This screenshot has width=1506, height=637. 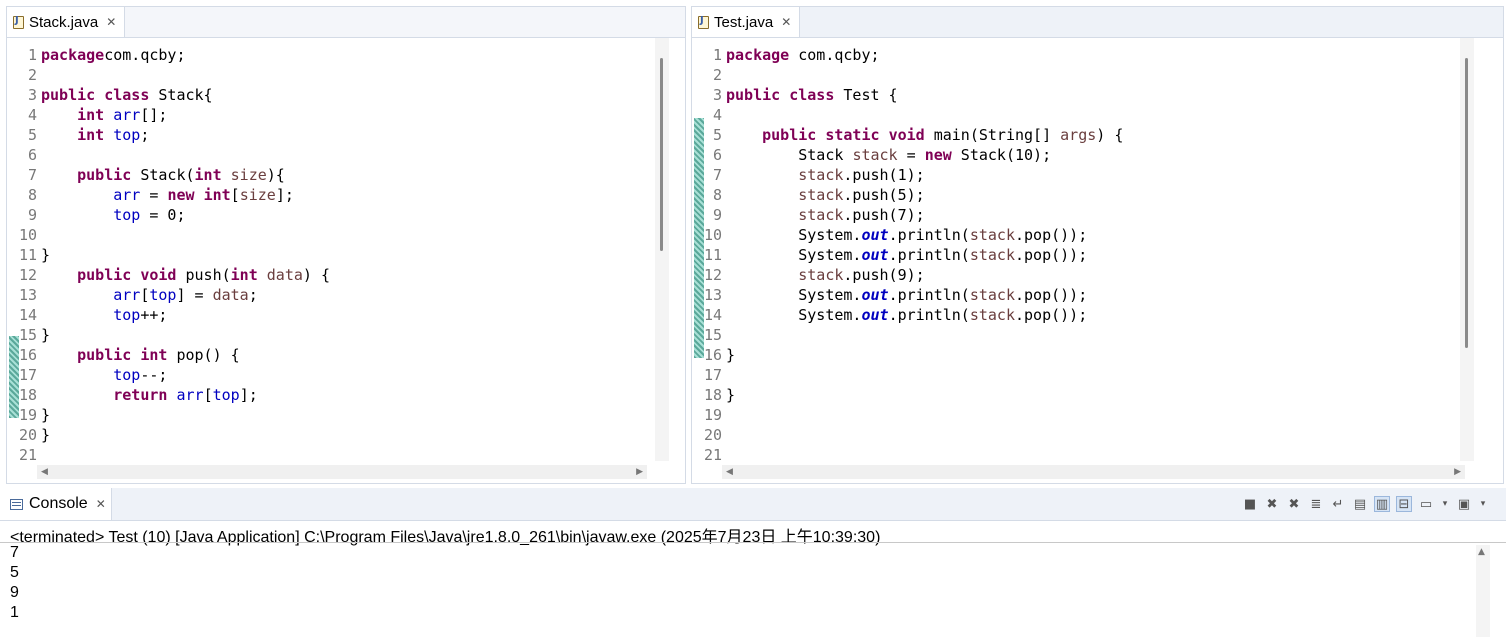 What do you see at coordinates (992, 135) in the screenshot?
I see `code-token: main(String[]` at bounding box center [992, 135].